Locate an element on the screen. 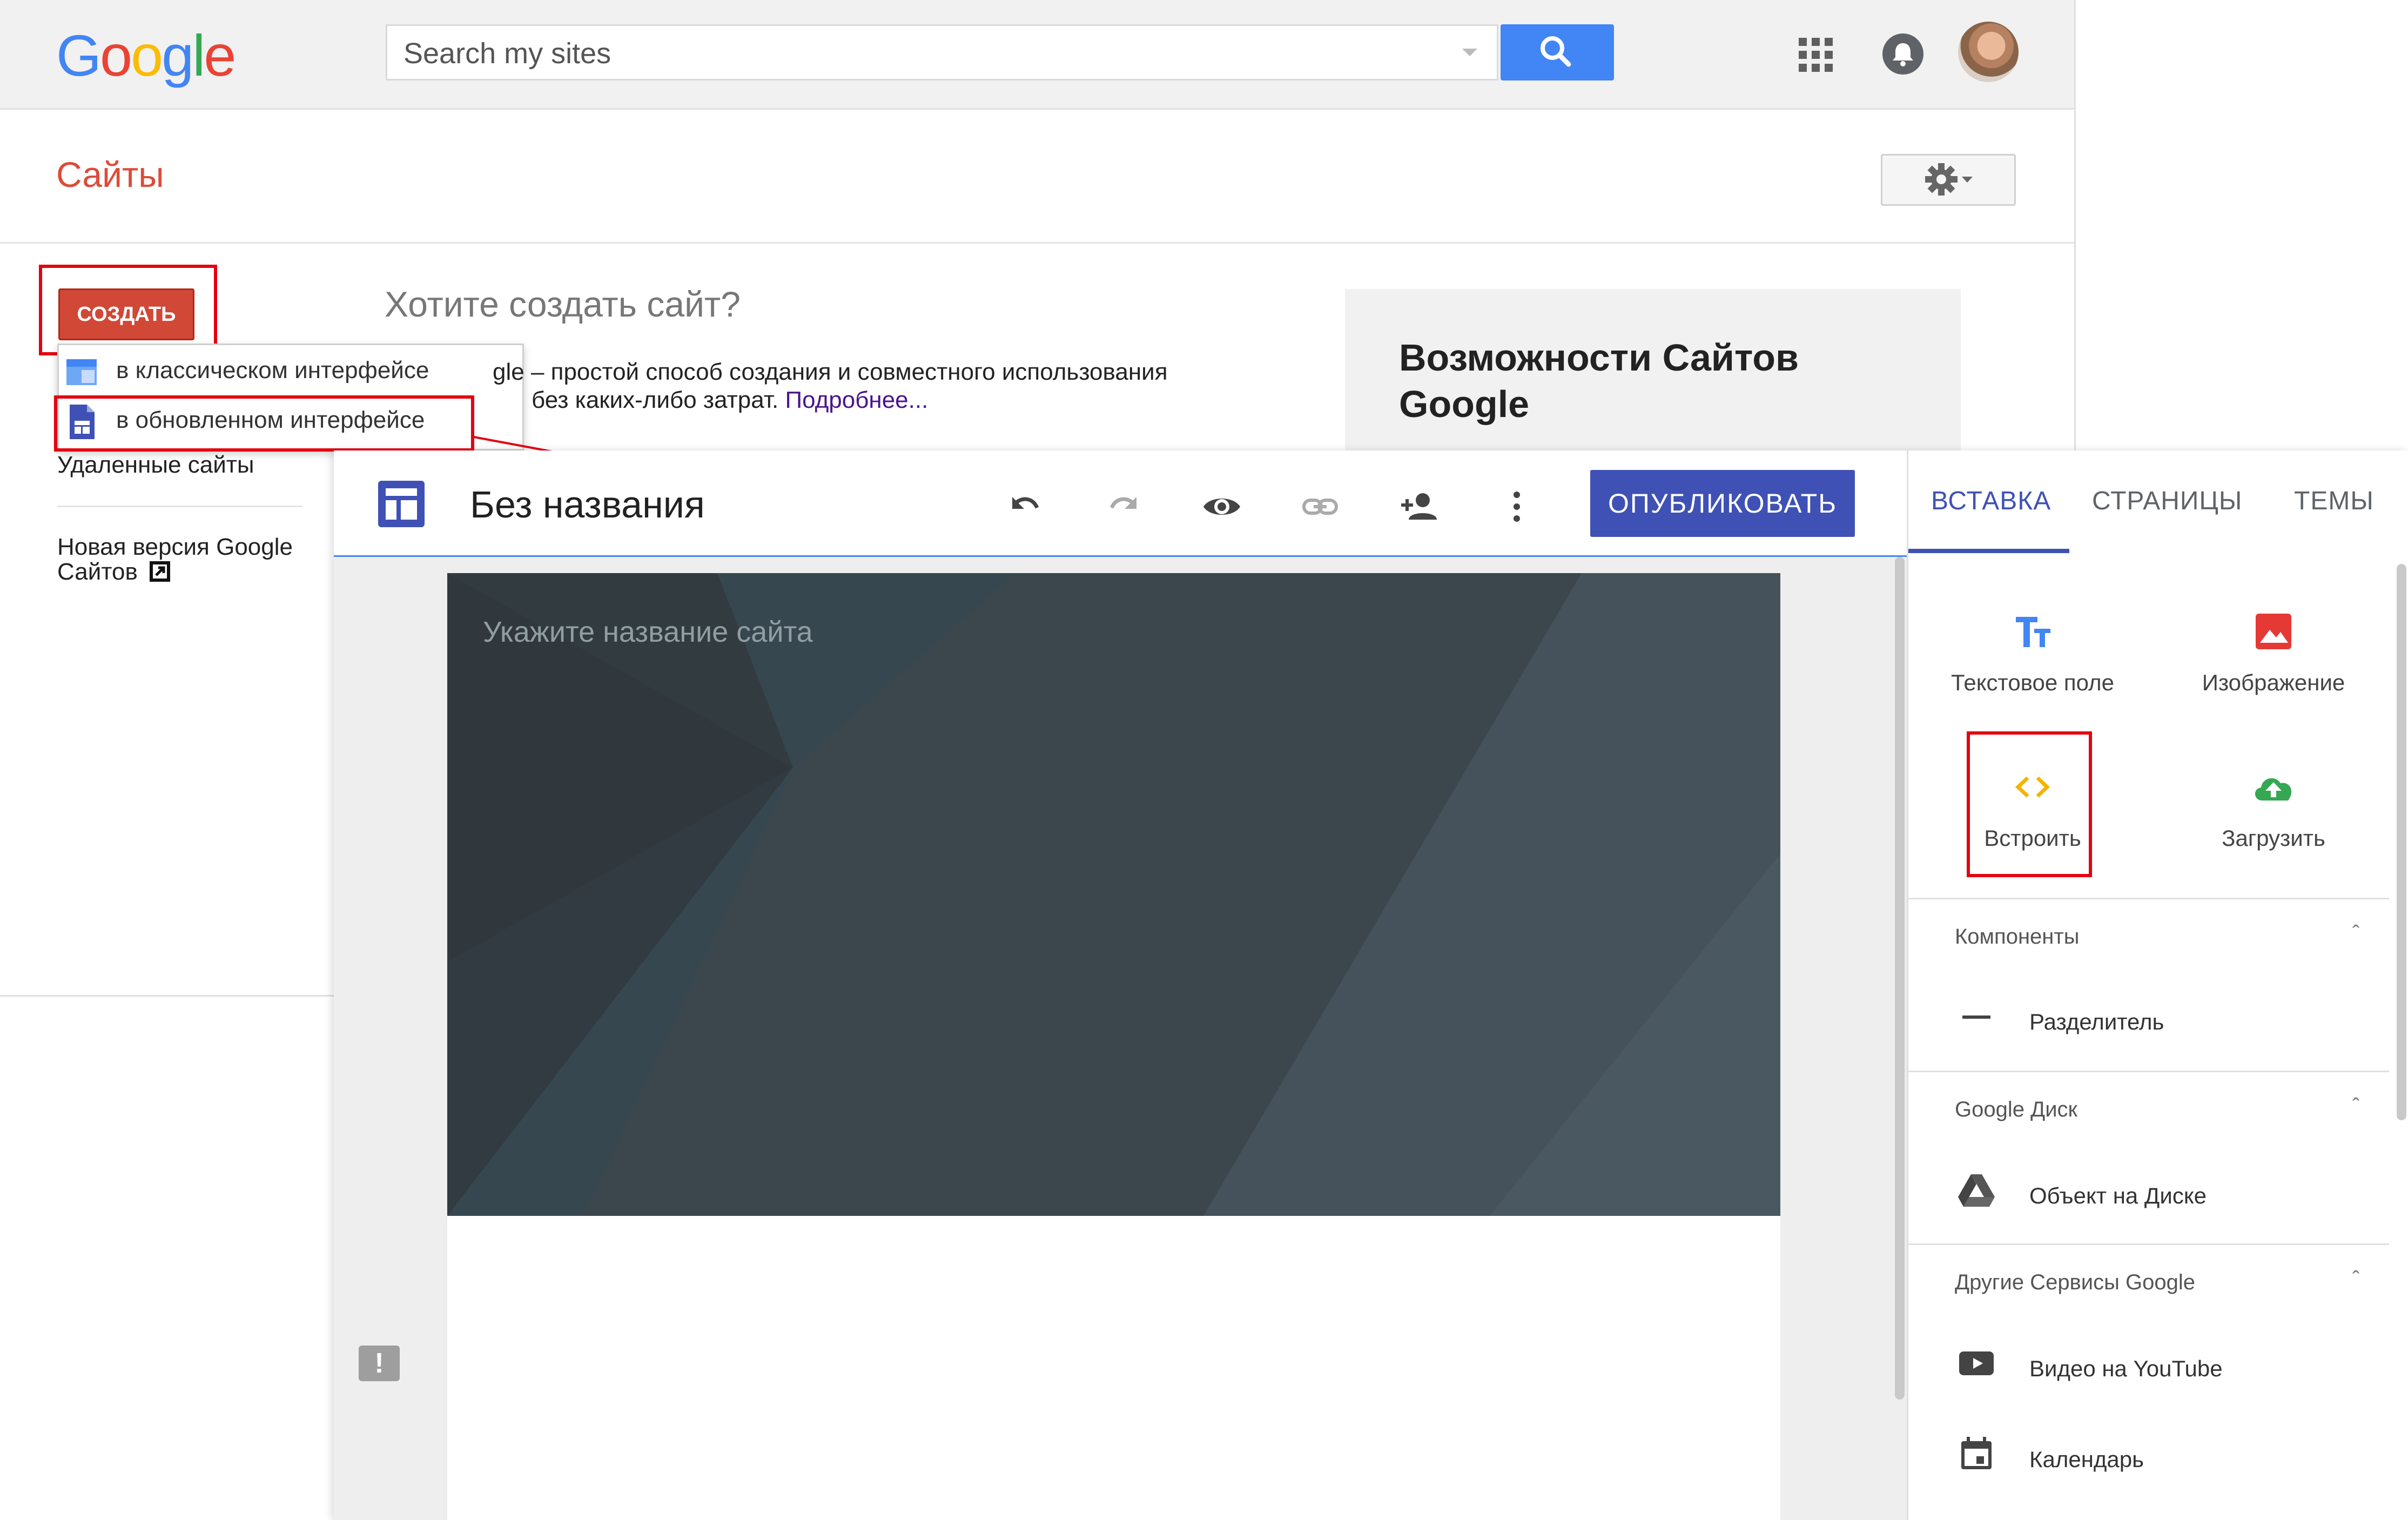 This screenshot has width=2408, height=1520. preview-eye-icon is located at coordinates (1221, 507).